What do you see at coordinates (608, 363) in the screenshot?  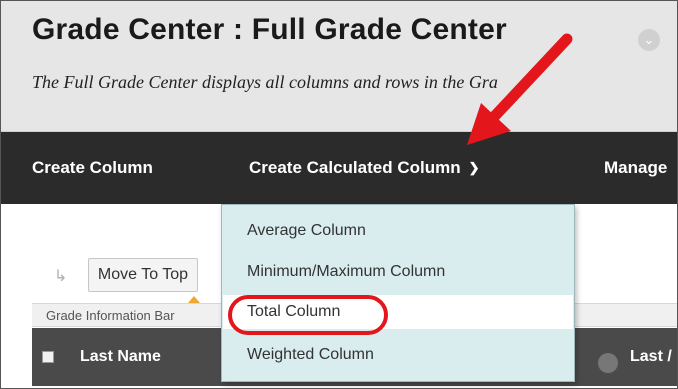 I see `column-menu-icon` at bounding box center [608, 363].